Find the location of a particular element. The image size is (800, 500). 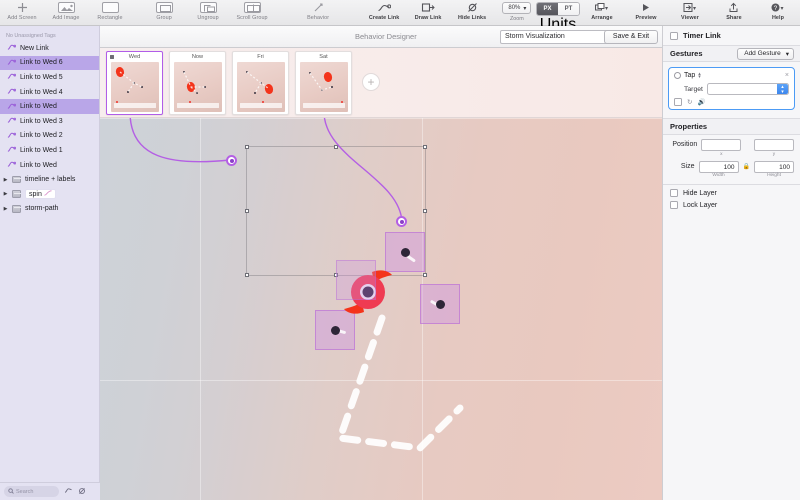

sidebar-item-label: Link to Wed 3 is located at coordinates (41, 121).